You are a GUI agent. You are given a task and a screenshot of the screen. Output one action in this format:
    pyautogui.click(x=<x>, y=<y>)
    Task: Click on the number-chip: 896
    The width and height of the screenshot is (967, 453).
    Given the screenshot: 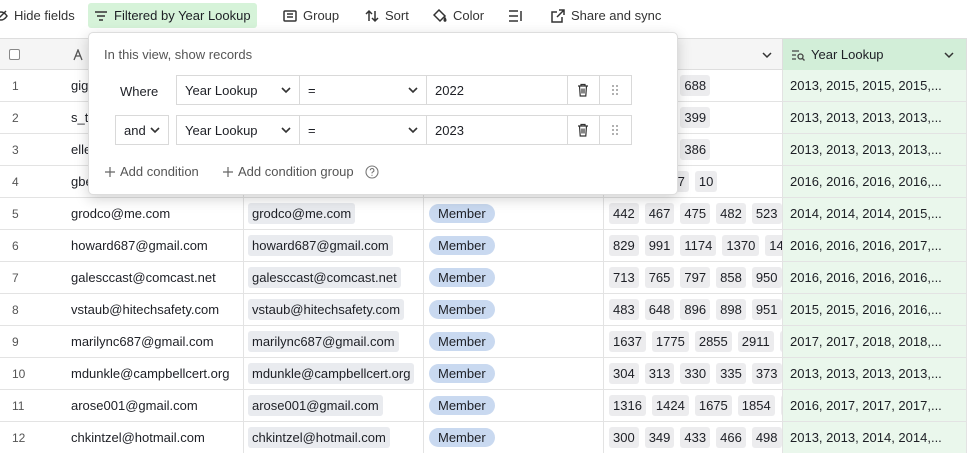 What is the action you would take?
    pyautogui.click(x=695, y=309)
    